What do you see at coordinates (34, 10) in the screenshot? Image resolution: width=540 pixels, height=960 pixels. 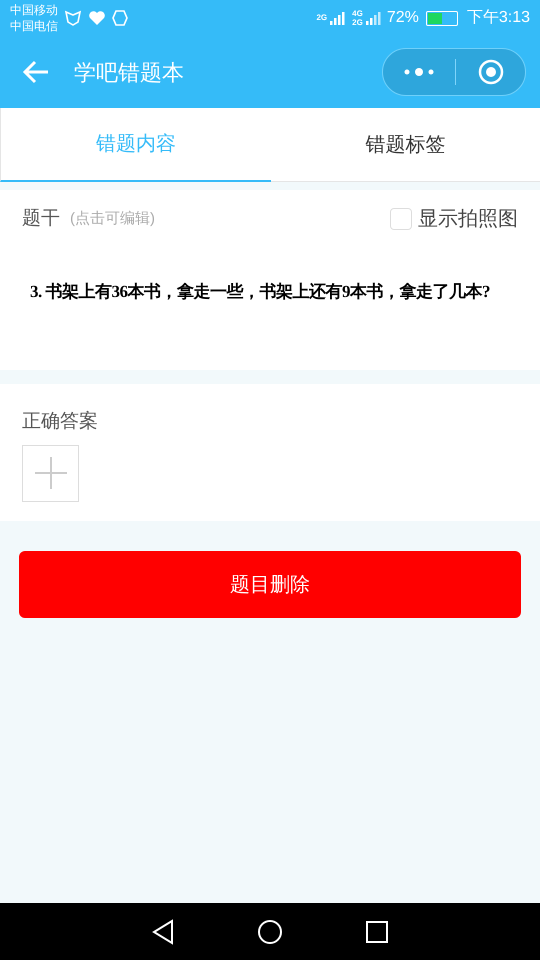 I see `carrier-name: 中国移动` at bounding box center [34, 10].